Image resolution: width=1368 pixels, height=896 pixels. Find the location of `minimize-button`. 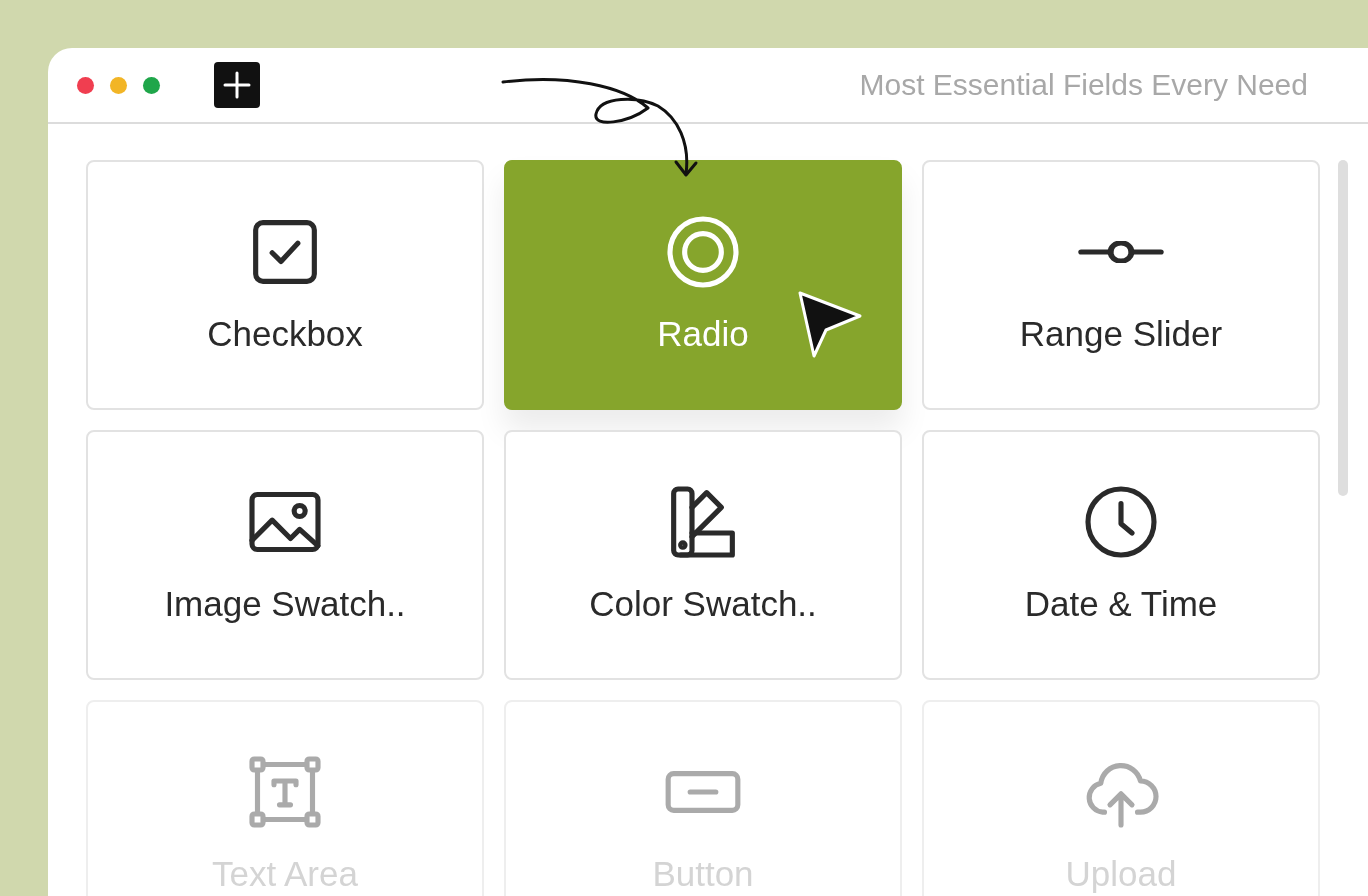

minimize-button is located at coordinates (118, 85).